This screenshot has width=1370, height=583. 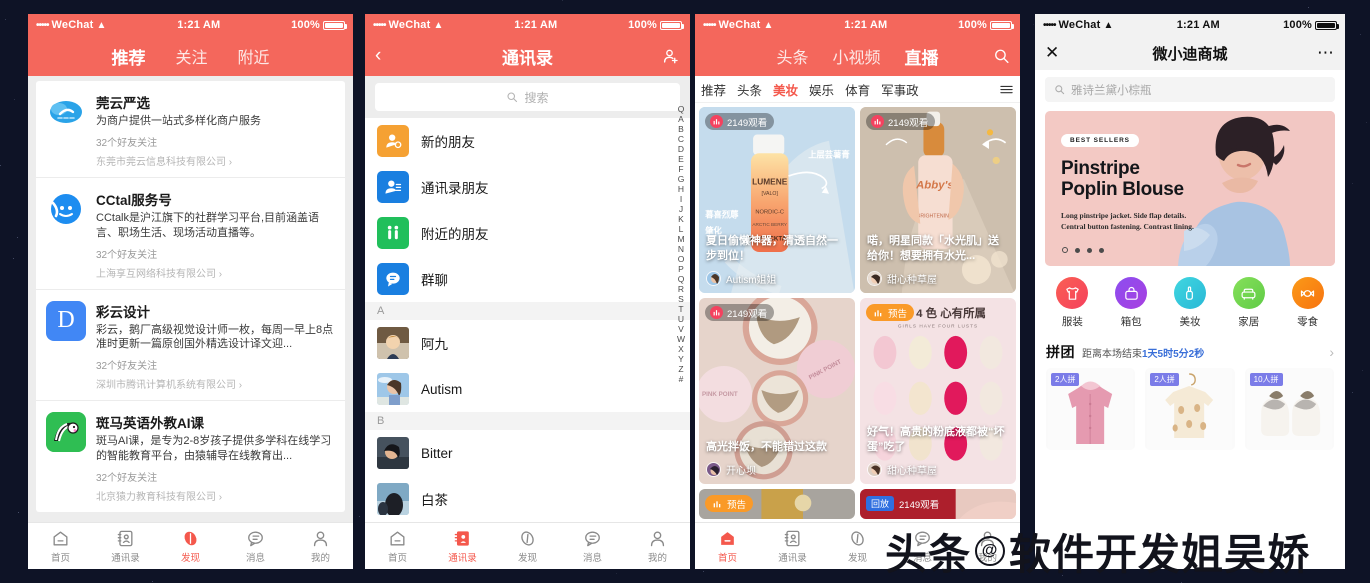 What do you see at coordinates (1190, 89) in the screenshot?
I see `search-input: 雅诗兰黛小棕瓶` at bounding box center [1190, 89].